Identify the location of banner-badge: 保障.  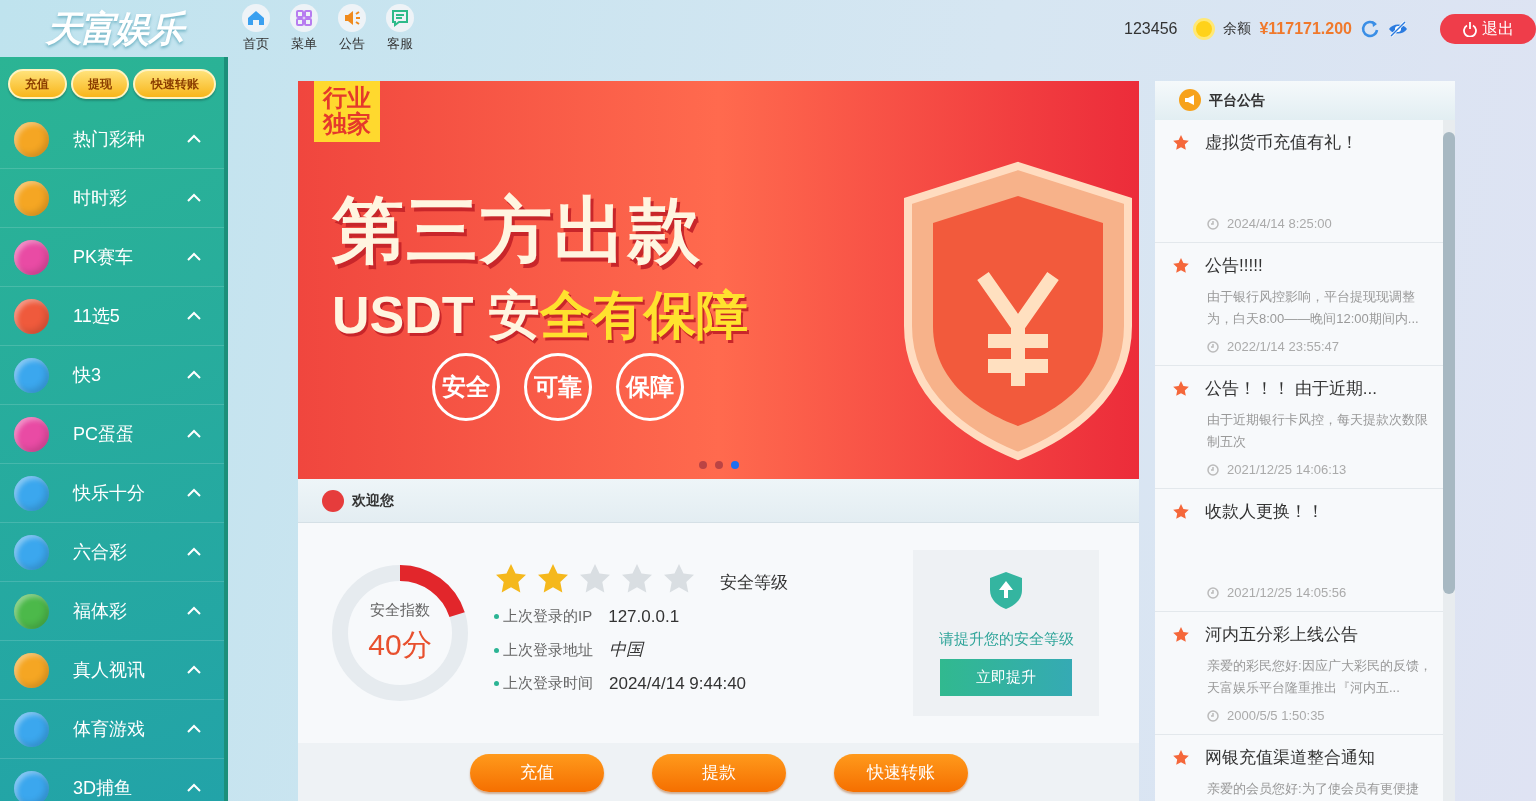
(650, 387).